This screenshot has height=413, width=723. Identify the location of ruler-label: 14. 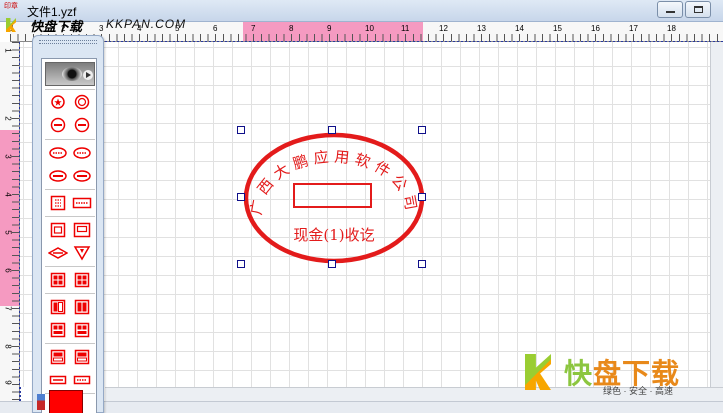
(519, 28).